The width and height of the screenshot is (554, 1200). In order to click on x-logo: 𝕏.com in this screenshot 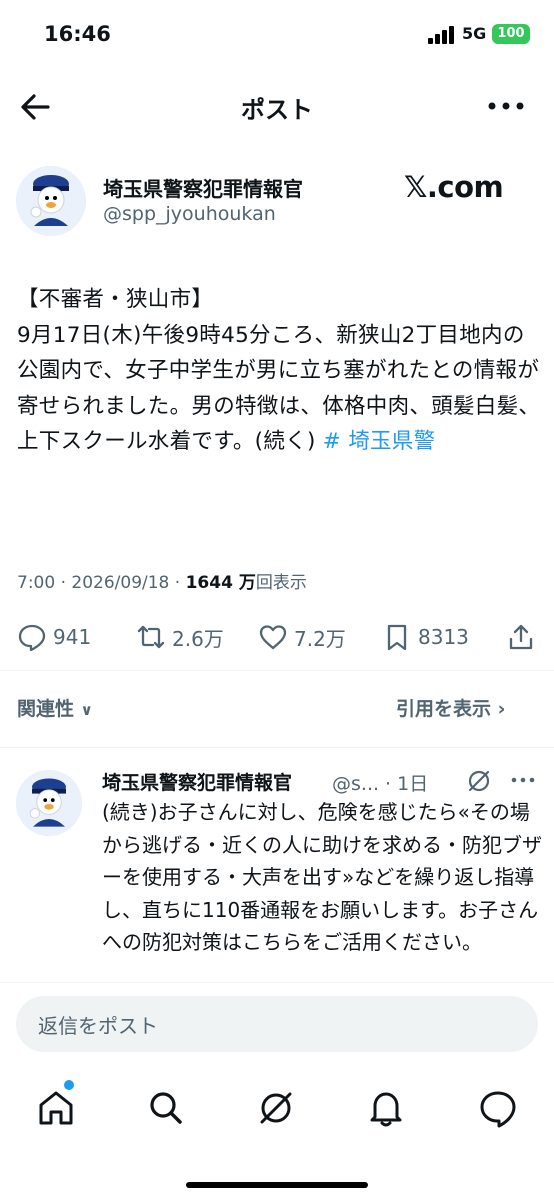, I will do `click(454, 187)`.